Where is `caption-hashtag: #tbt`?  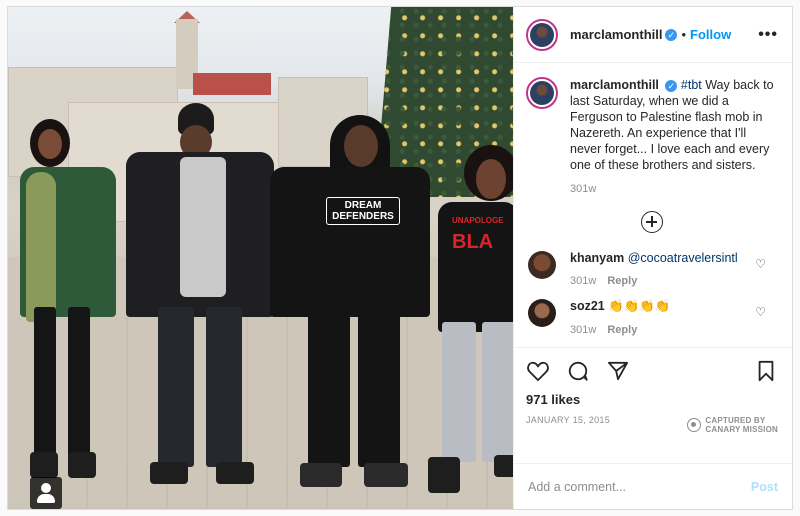 caption-hashtag: #tbt is located at coordinates (691, 85).